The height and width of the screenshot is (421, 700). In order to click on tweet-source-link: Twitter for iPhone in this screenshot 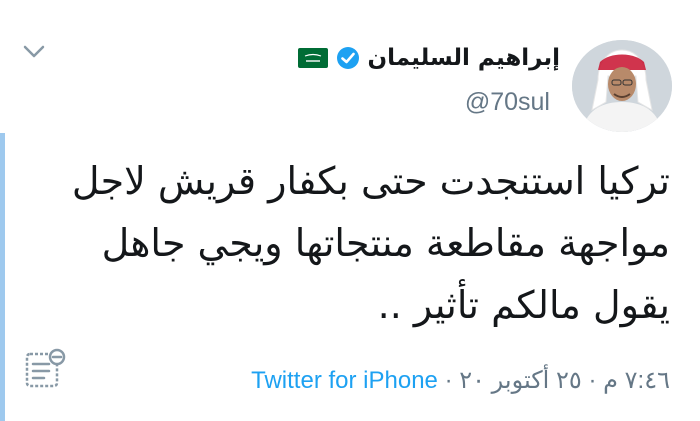, I will do `click(344, 380)`.